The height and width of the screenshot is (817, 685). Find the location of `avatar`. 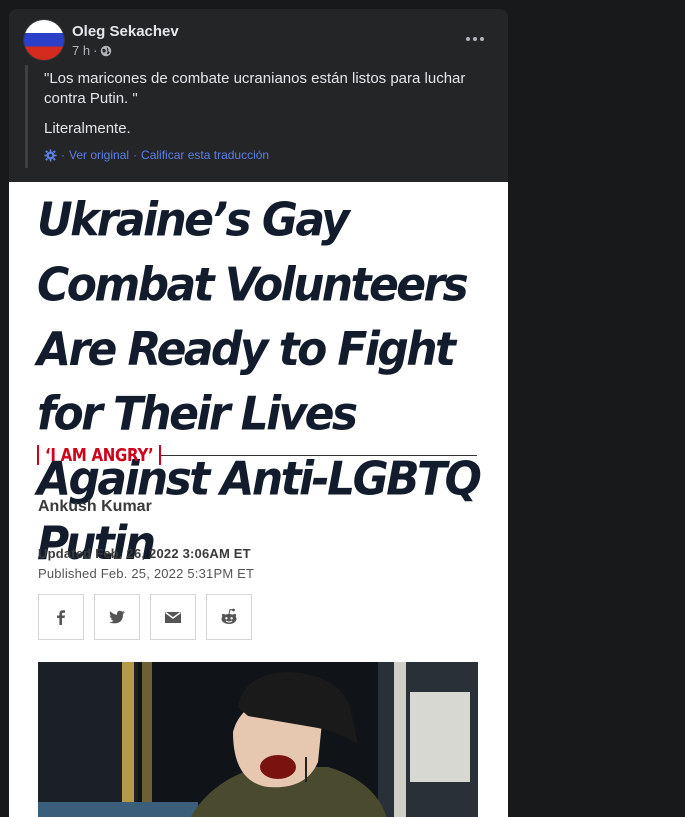

avatar is located at coordinates (44, 40).